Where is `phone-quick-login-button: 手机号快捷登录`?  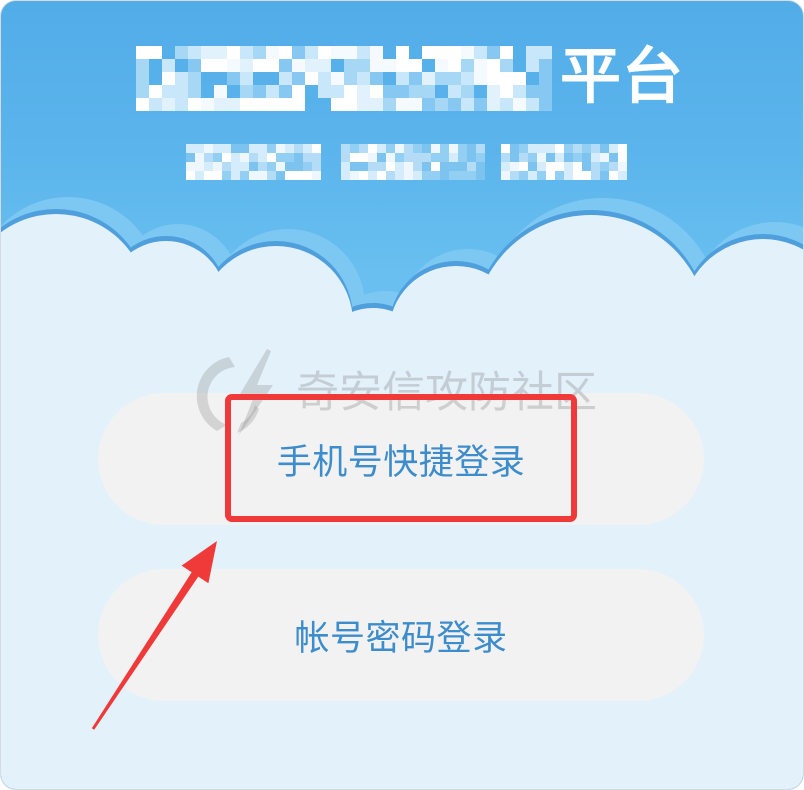
phone-quick-login-button: 手机号快捷登录 is located at coordinates (401, 459).